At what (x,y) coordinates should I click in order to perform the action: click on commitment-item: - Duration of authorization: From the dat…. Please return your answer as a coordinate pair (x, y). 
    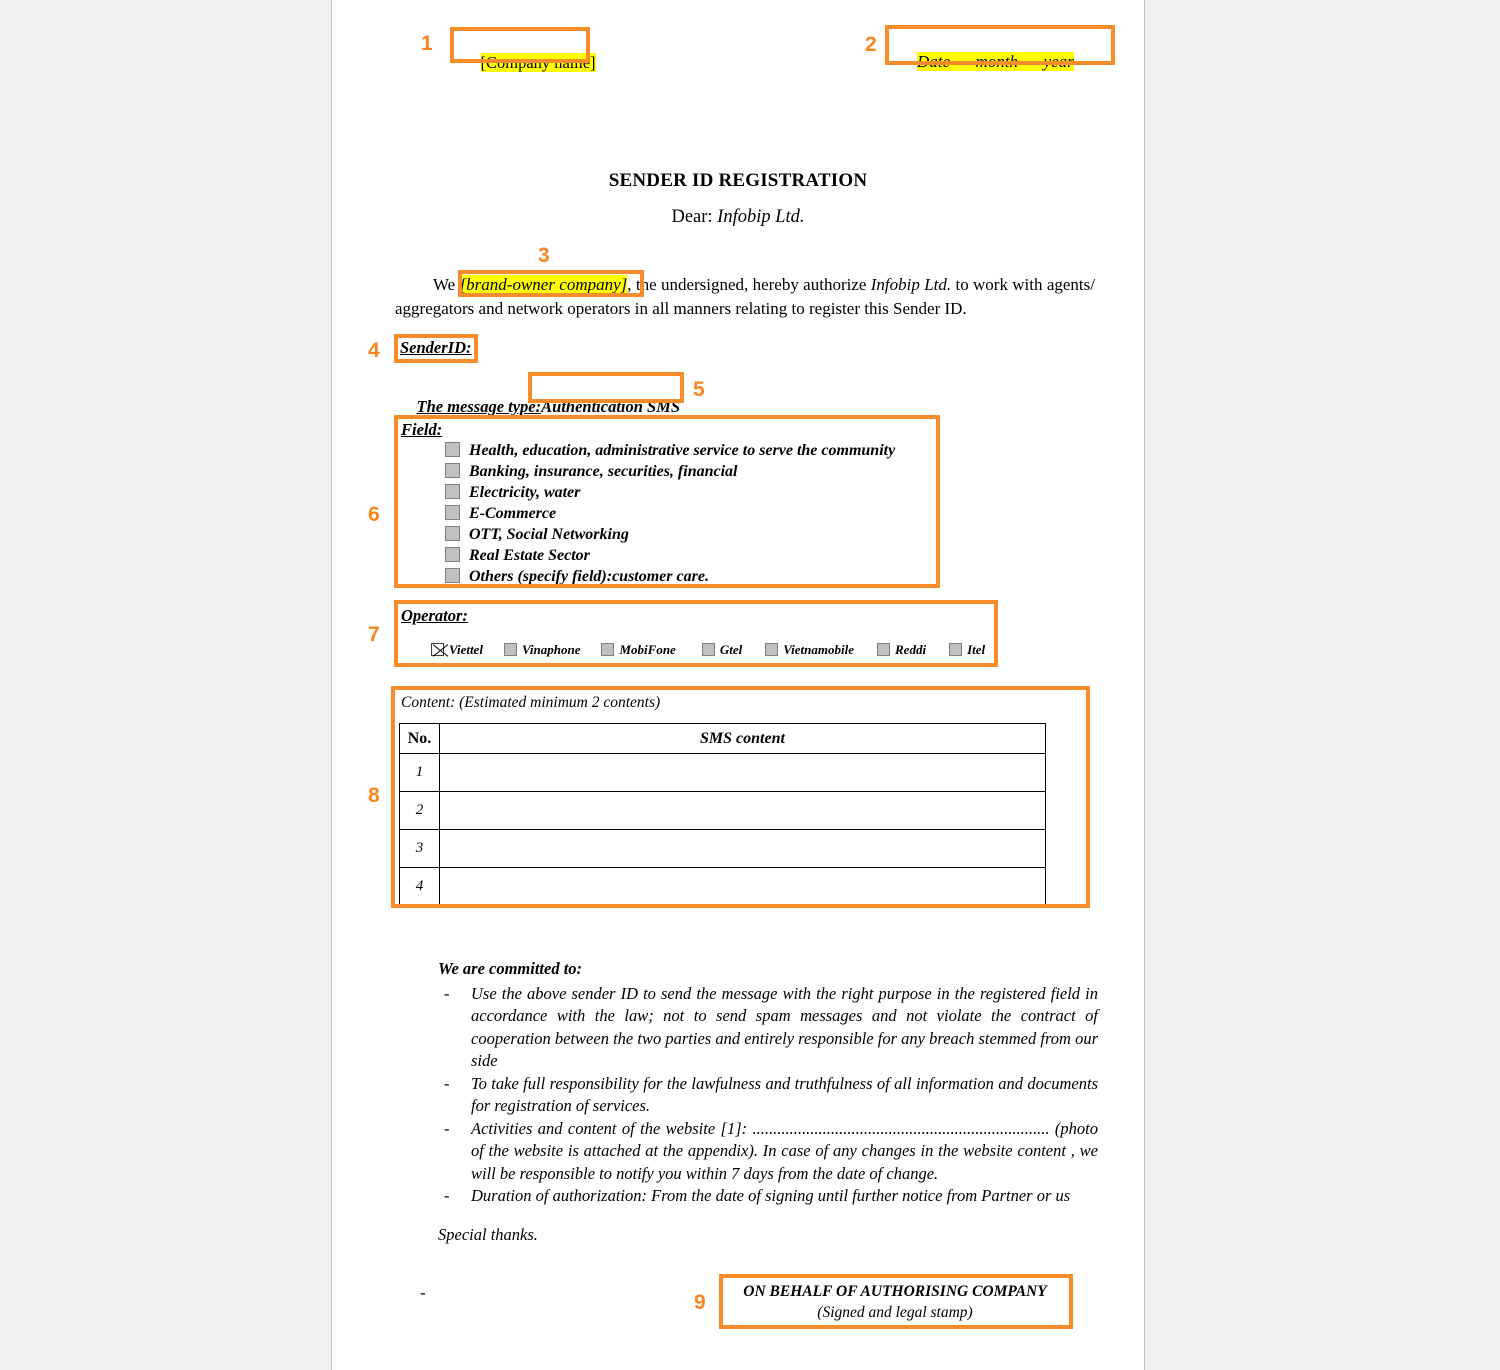
    Looking at the image, I should click on (768, 1196).